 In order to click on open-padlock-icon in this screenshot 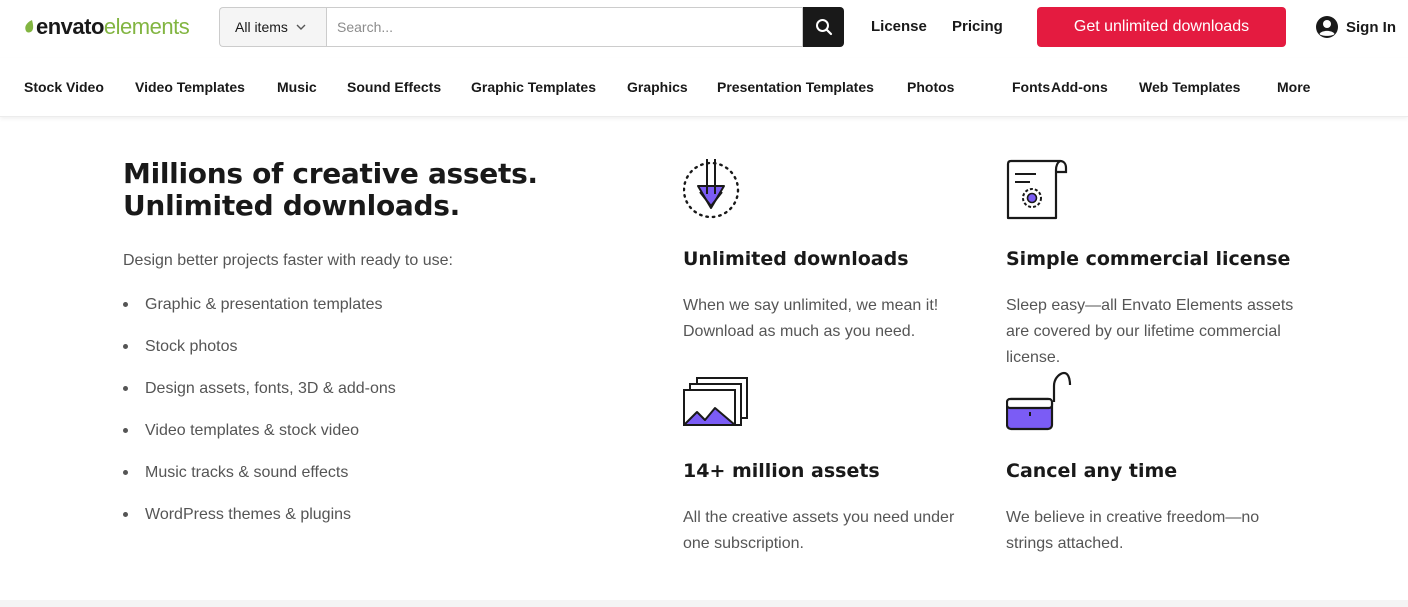, I will do `click(1039, 401)`.